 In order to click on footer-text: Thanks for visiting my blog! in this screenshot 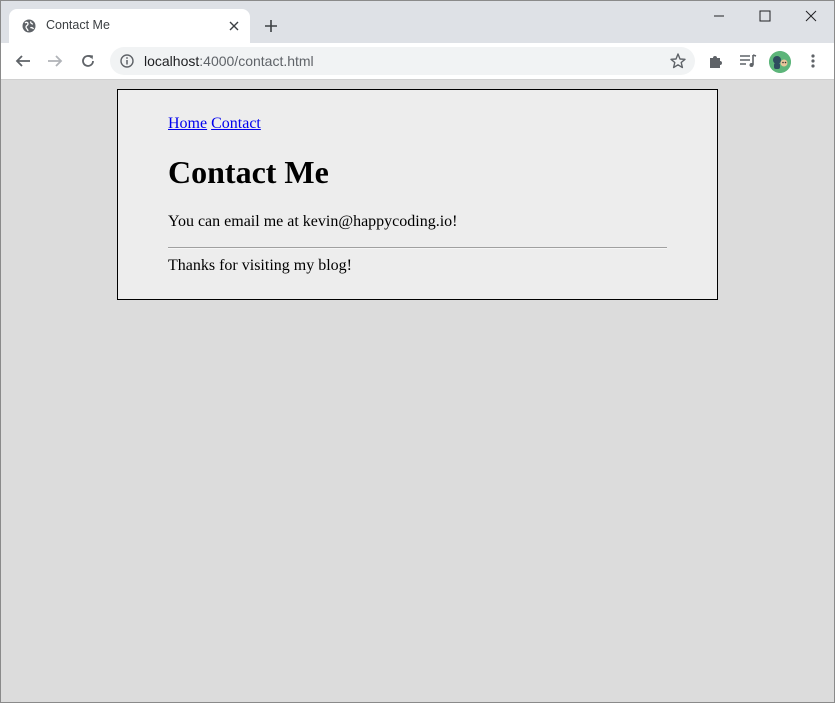, I will do `click(260, 265)`.